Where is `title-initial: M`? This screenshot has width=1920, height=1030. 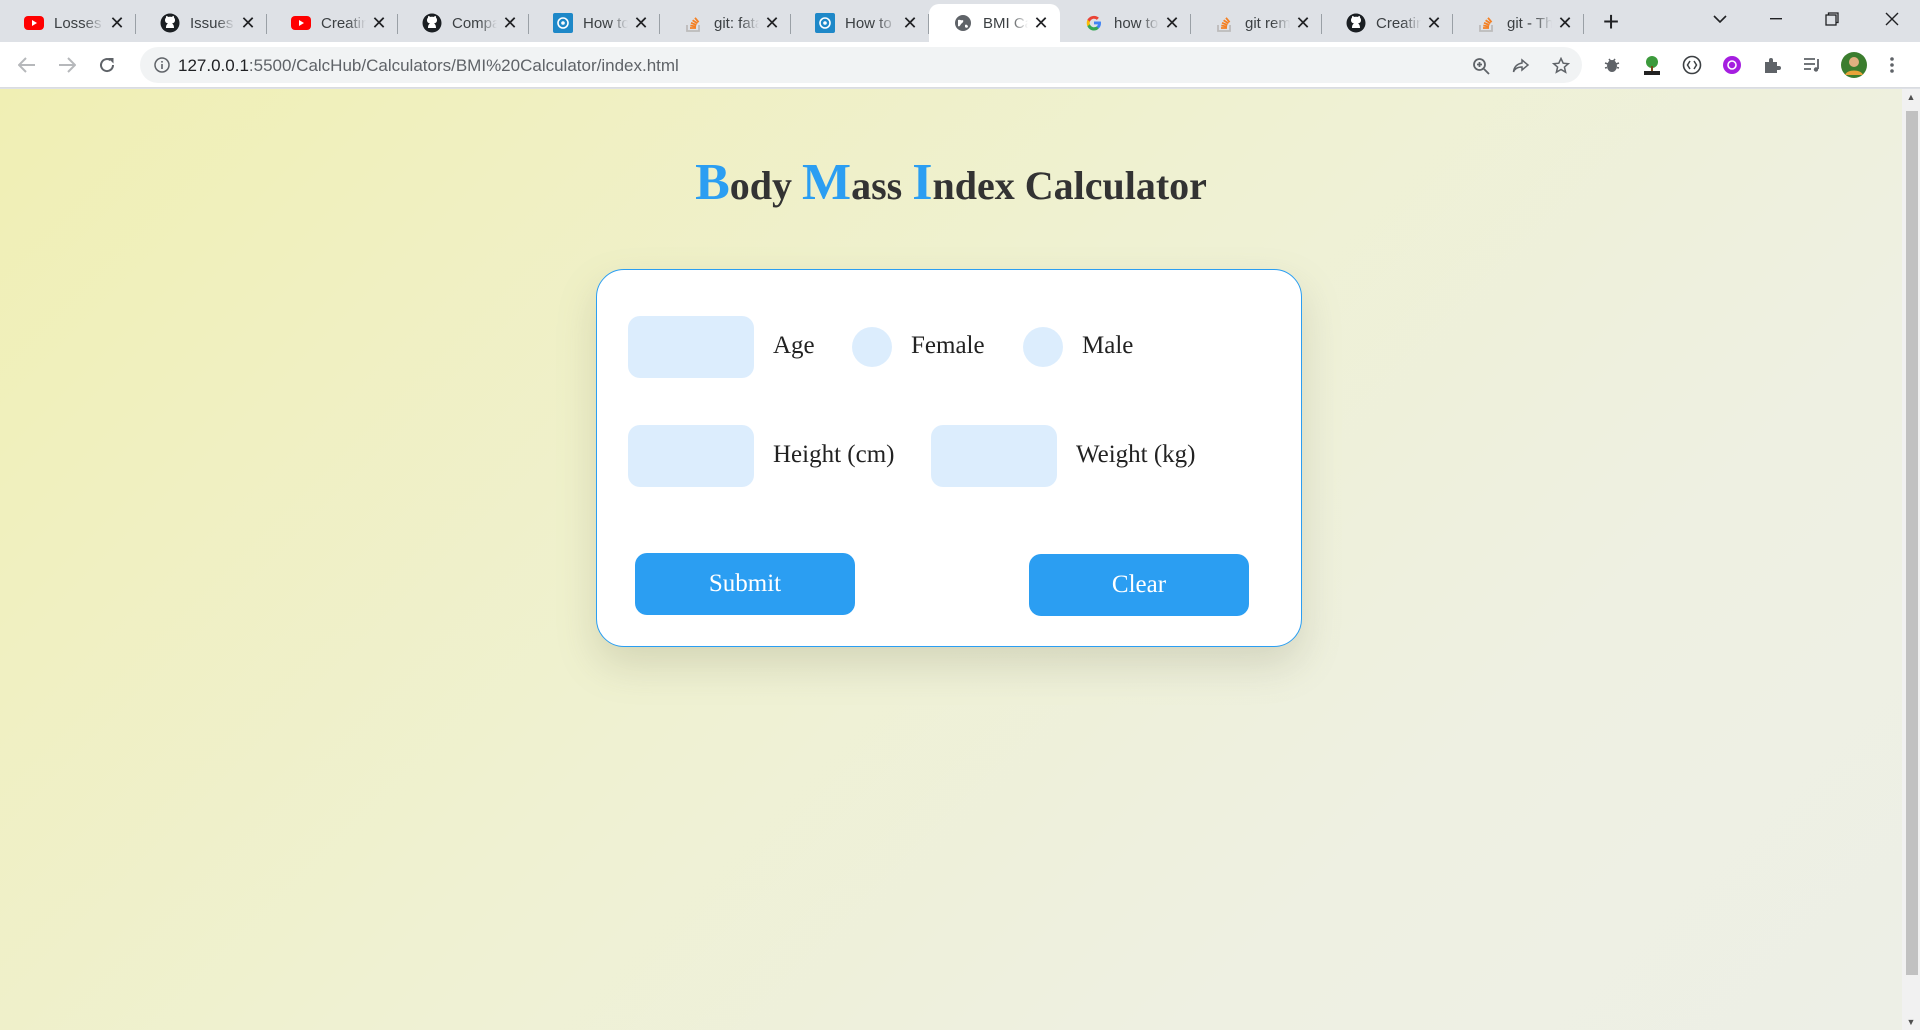
title-initial: M is located at coordinates (827, 182).